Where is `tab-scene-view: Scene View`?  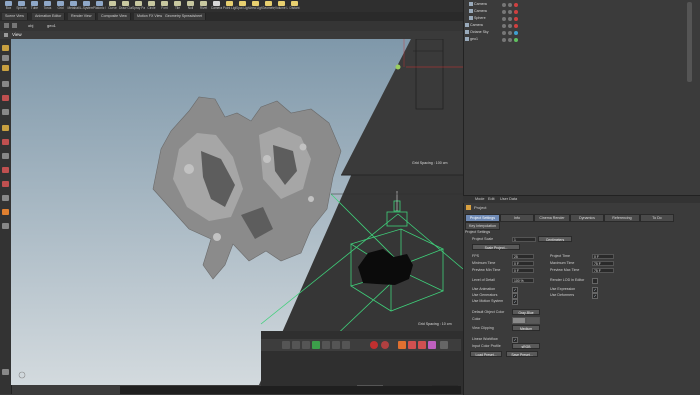
tab-scene-view: Scene View is located at coordinates (15, 16).